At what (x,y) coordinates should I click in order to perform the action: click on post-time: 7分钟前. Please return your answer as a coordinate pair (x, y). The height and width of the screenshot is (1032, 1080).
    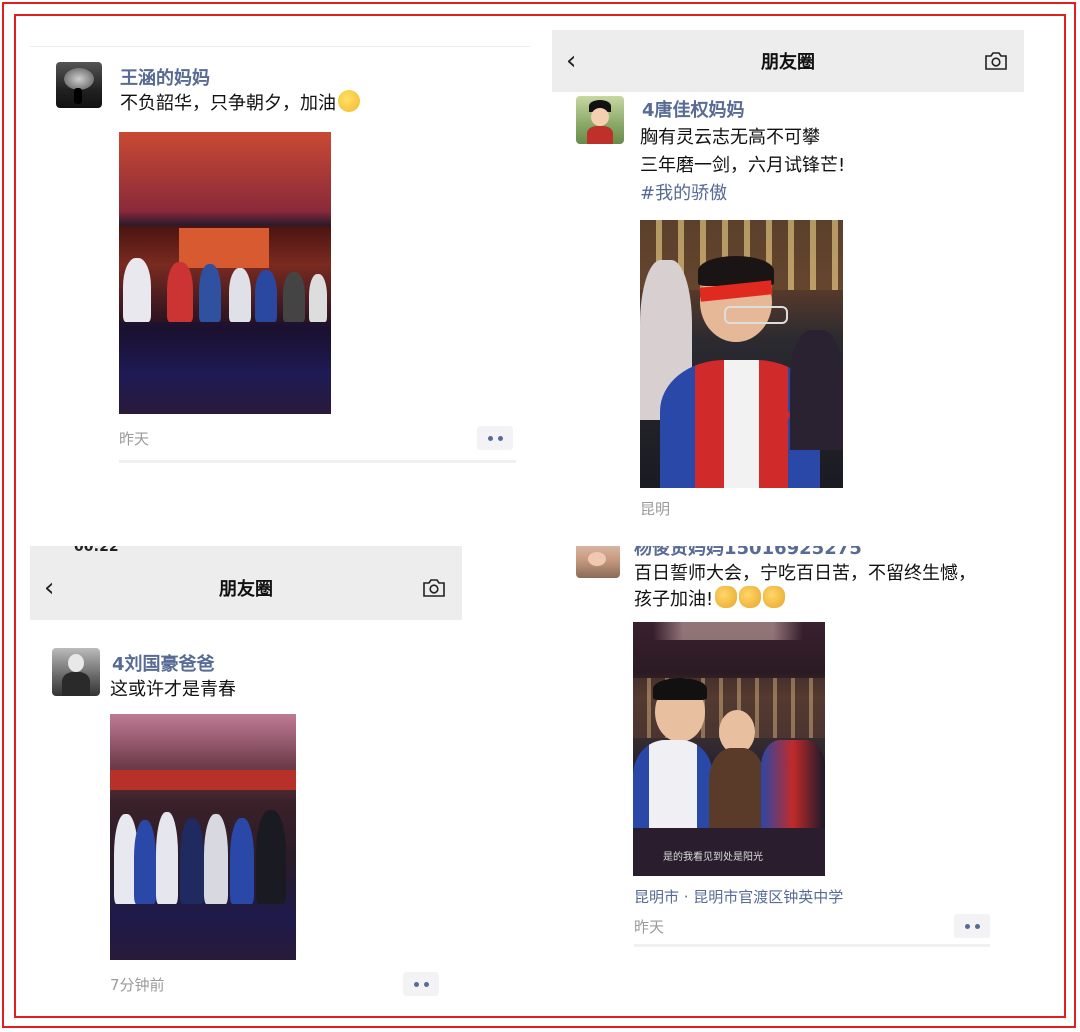
    Looking at the image, I should click on (137, 985).